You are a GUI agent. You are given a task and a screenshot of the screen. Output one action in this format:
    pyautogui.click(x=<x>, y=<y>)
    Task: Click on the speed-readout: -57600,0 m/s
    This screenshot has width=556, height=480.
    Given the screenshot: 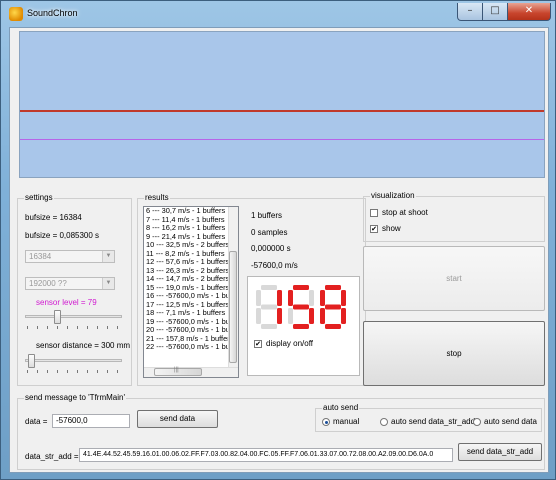 What is the action you would take?
    pyautogui.click(x=274, y=265)
    